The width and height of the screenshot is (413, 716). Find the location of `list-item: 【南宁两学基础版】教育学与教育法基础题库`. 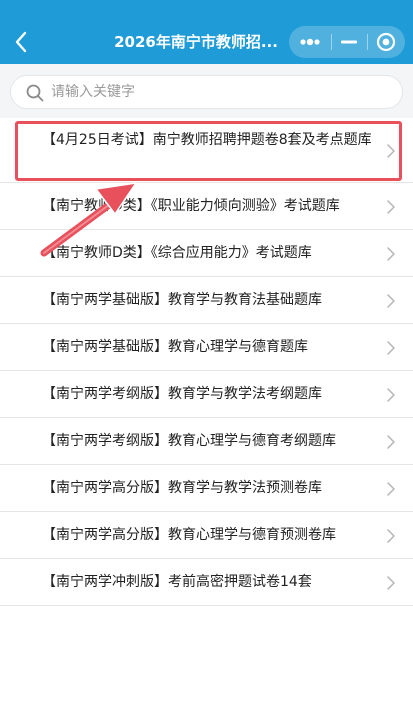

list-item: 【南宁两学基础版】教育学与教育法基础题库 is located at coordinates (206, 300).